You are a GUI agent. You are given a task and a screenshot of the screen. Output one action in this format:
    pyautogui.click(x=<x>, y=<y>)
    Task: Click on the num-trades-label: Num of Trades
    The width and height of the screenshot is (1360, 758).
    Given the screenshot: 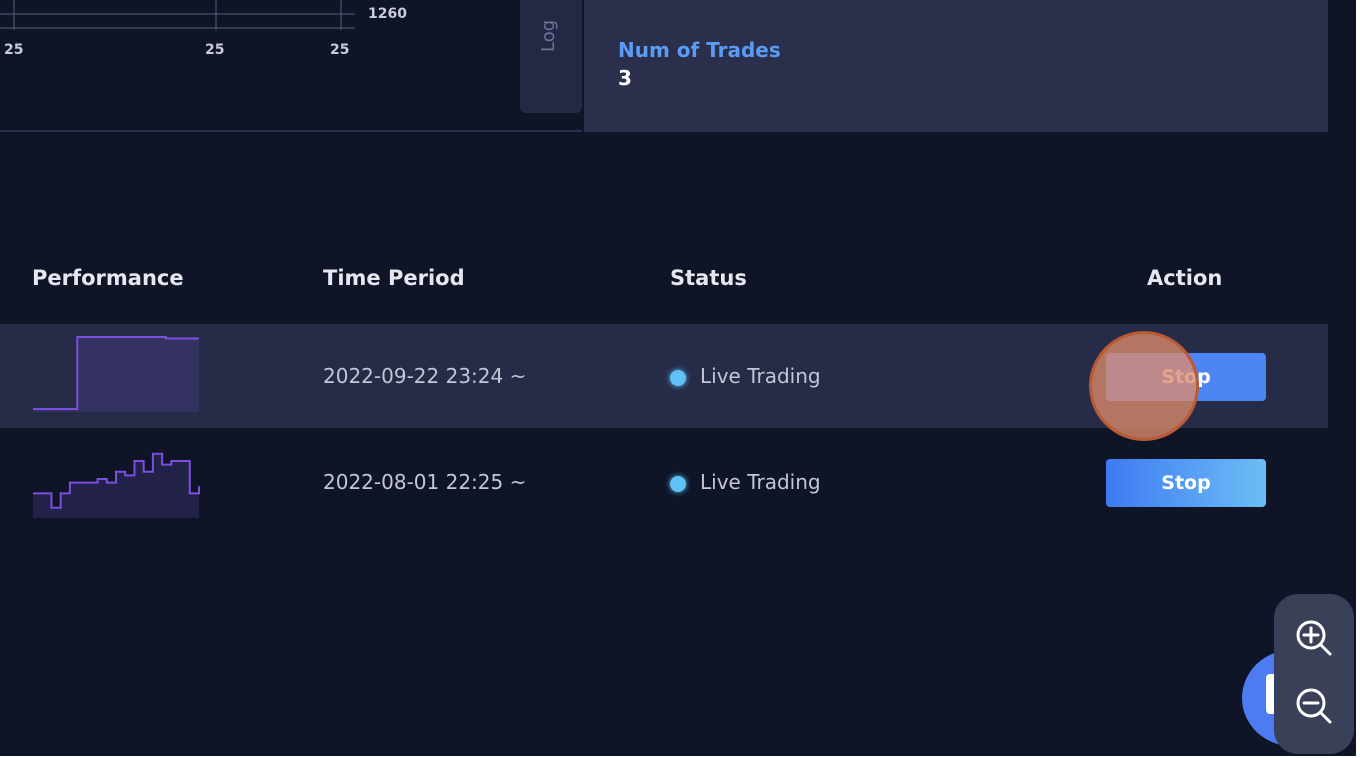 What is the action you would take?
    pyautogui.click(x=699, y=50)
    